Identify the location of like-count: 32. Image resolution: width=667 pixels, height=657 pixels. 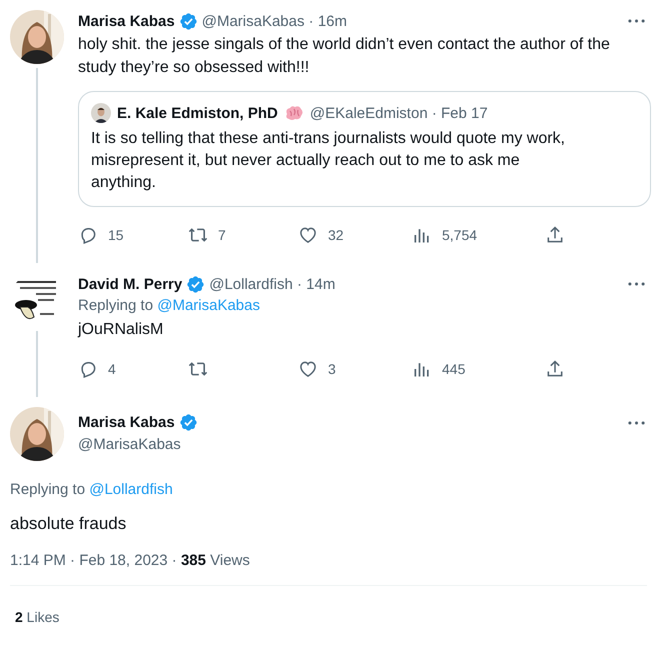
(336, 235).